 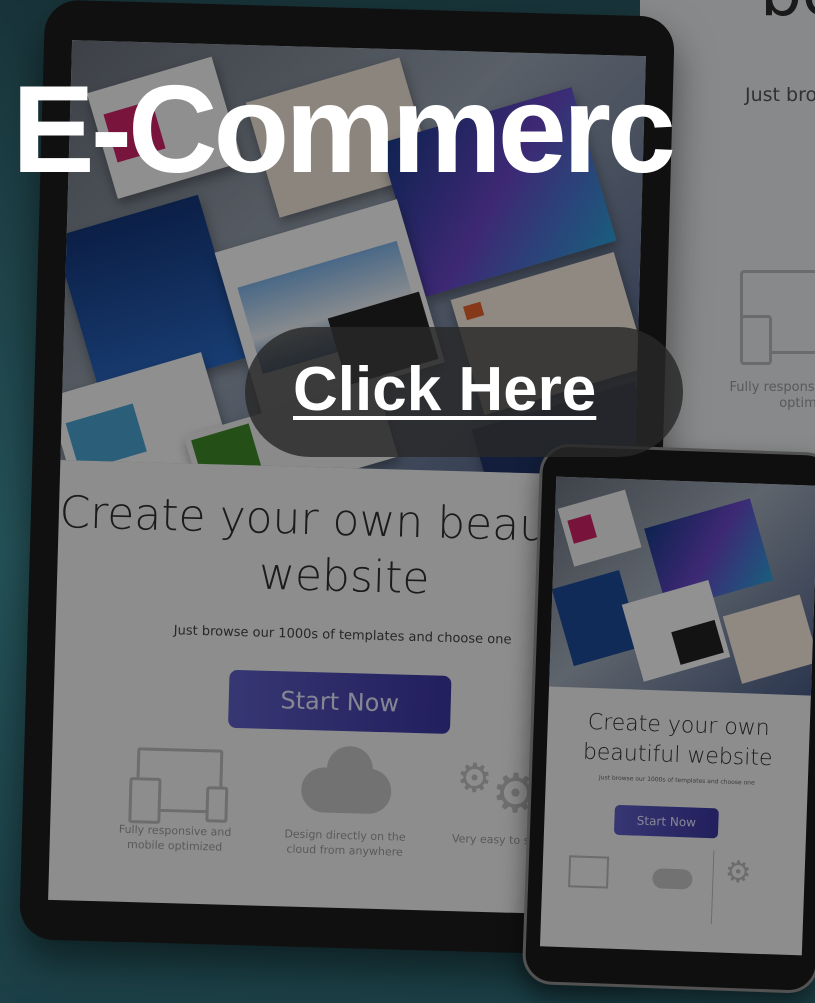 I want to click on page-title: E-Commerc, so click(x=344, y=130).